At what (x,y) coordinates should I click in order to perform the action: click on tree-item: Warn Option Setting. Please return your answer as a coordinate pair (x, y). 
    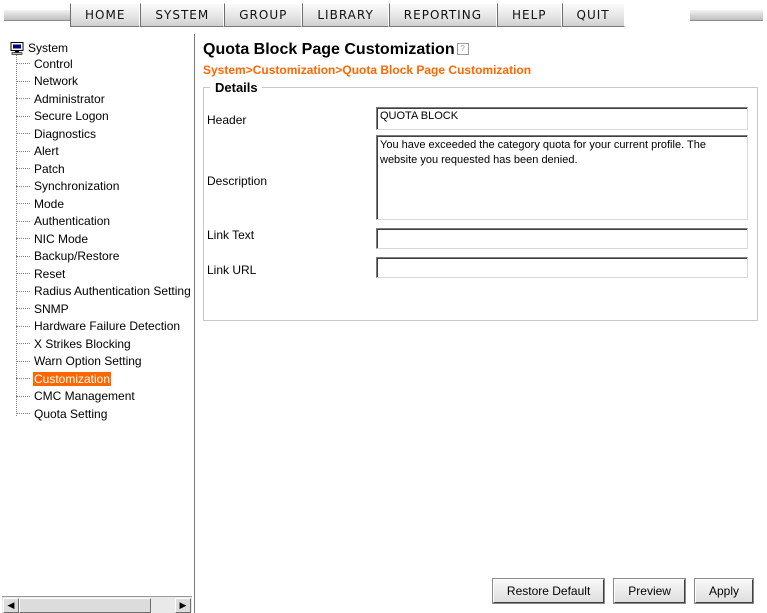
    Looking at the image, I should click on (104, 362).